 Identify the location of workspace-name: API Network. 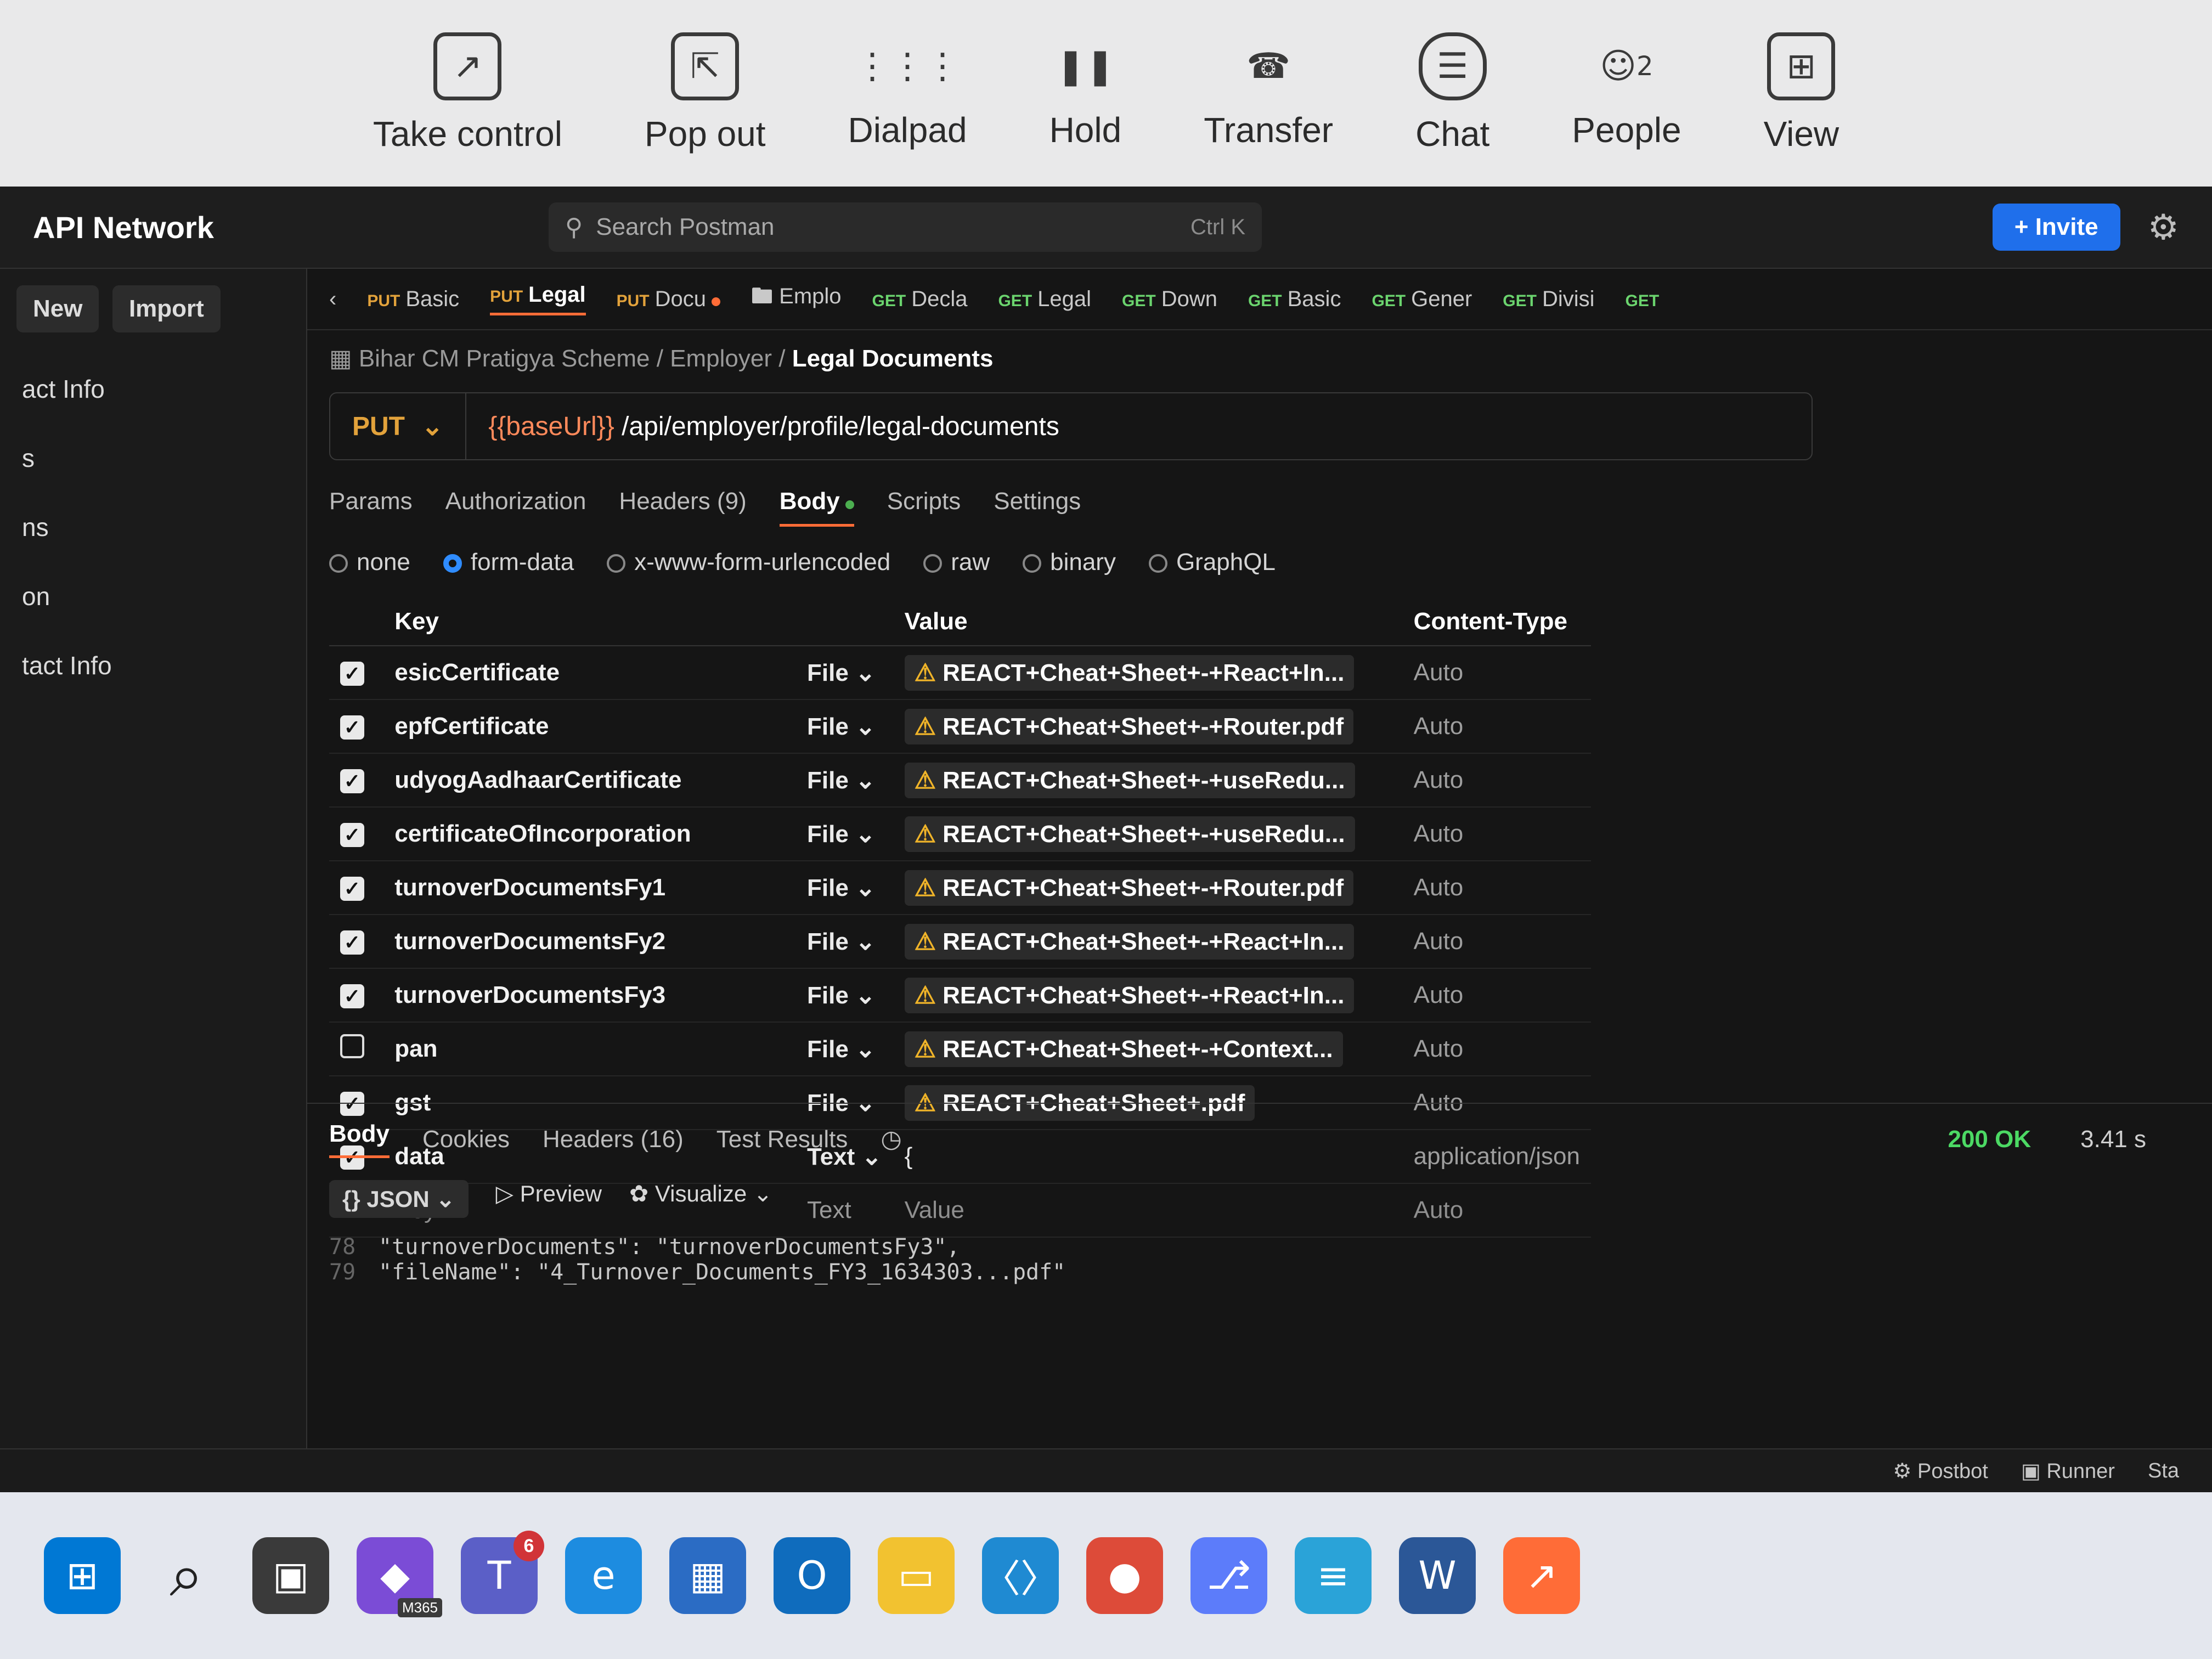
(176, 228).